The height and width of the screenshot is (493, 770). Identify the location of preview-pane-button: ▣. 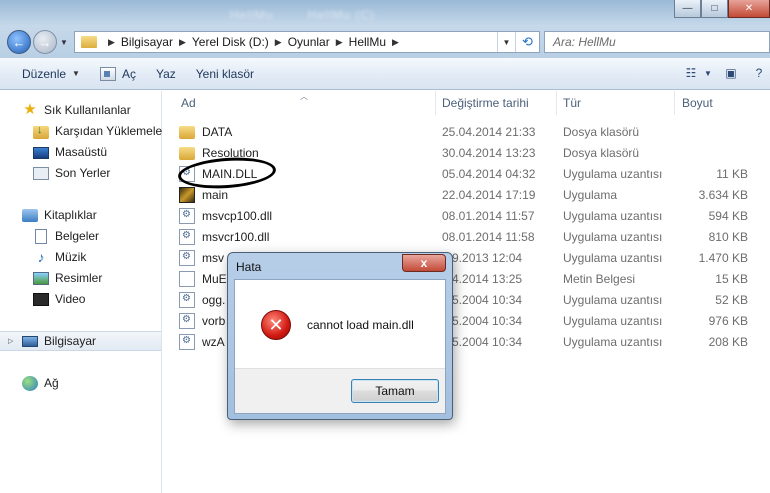
(731, 73).